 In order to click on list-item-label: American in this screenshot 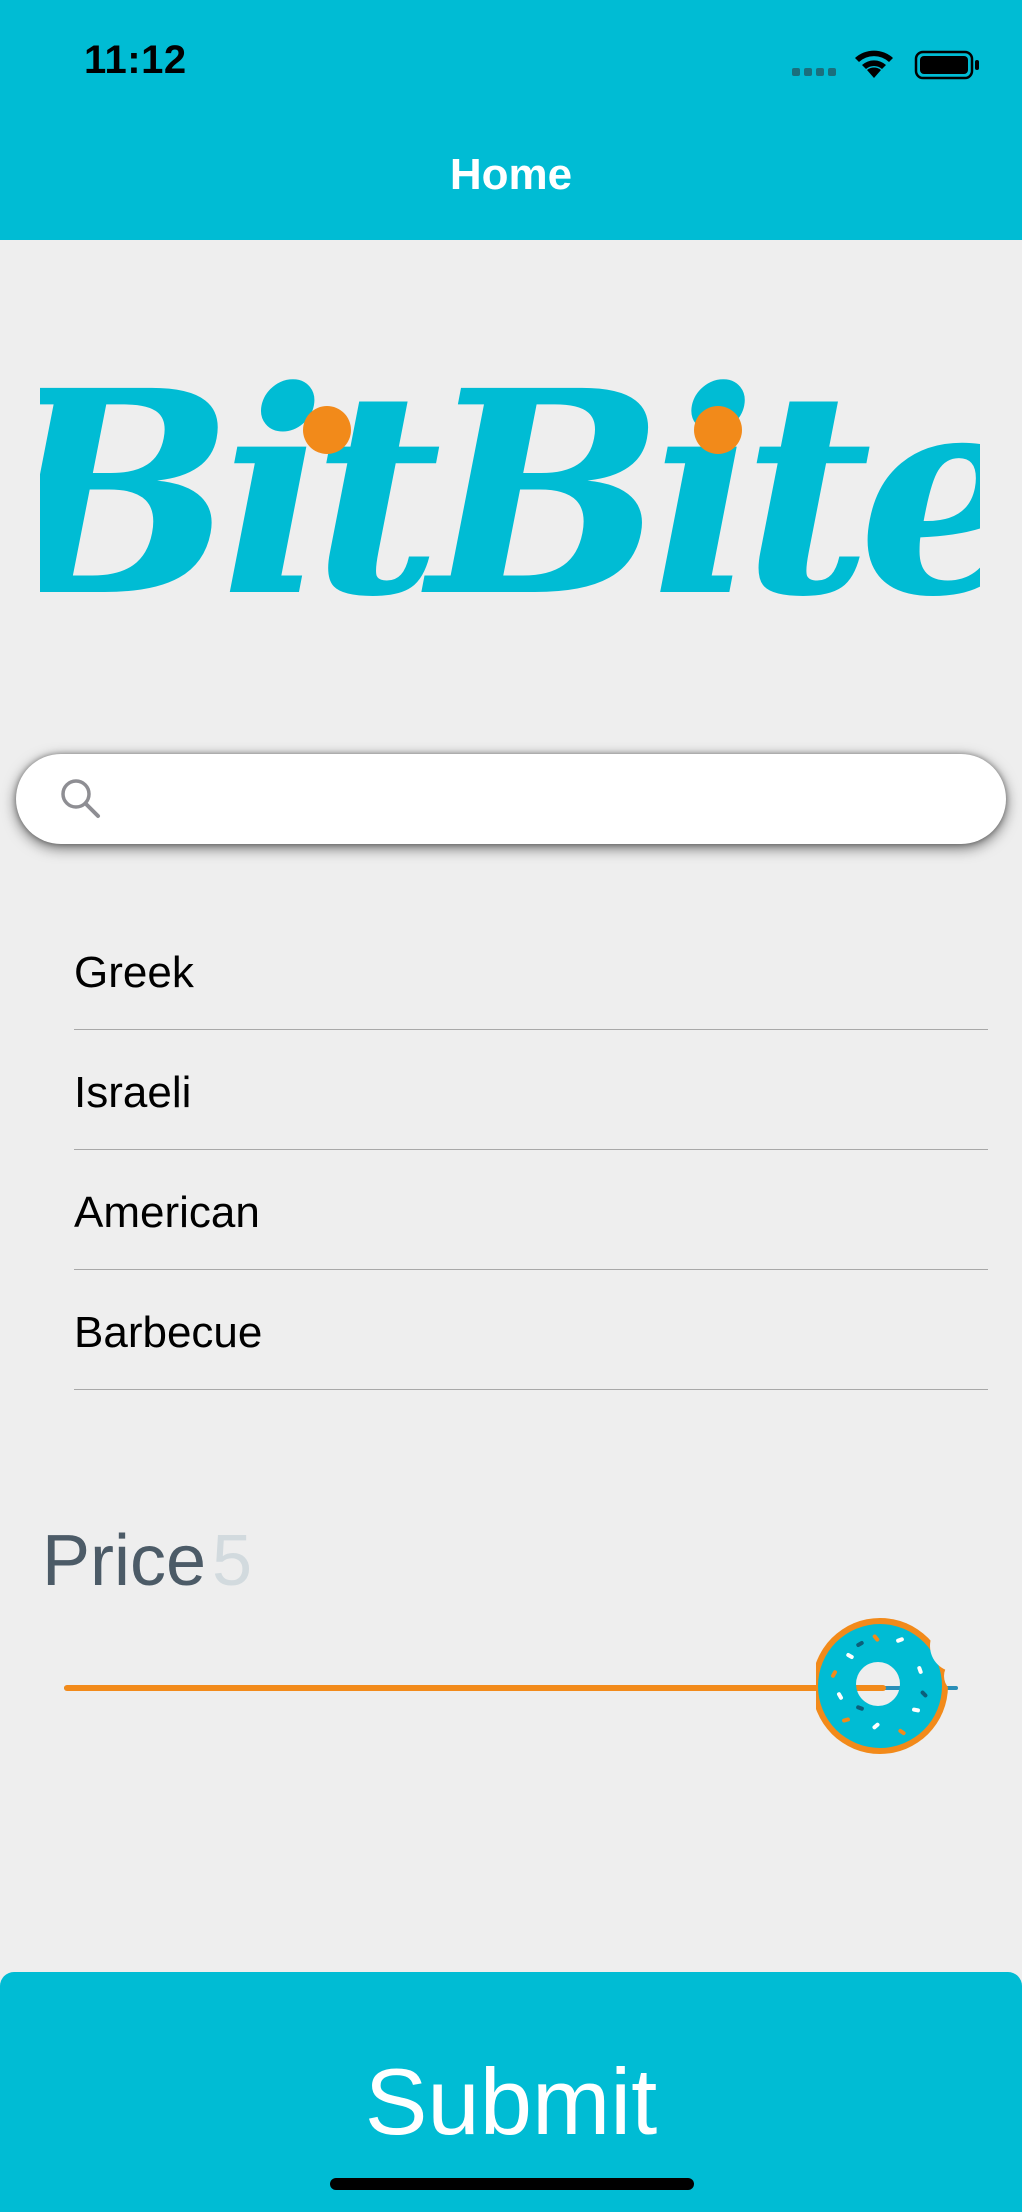, I will do `click(167, 1212)`.